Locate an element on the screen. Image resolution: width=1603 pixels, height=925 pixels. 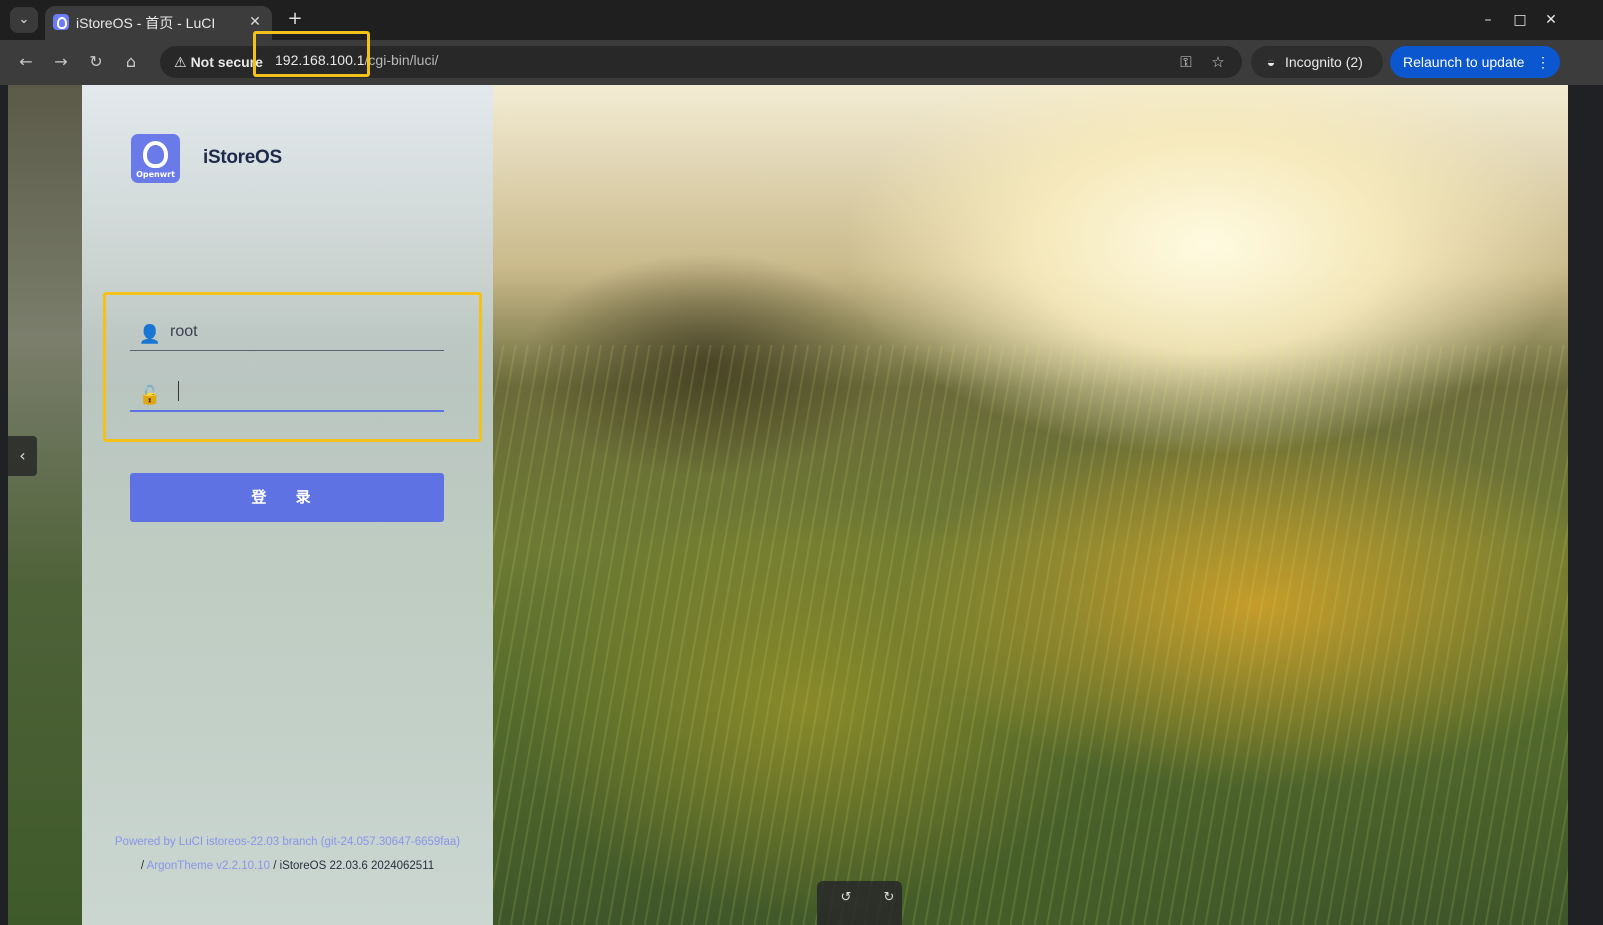
username-input is located at coordinates (305, 332).